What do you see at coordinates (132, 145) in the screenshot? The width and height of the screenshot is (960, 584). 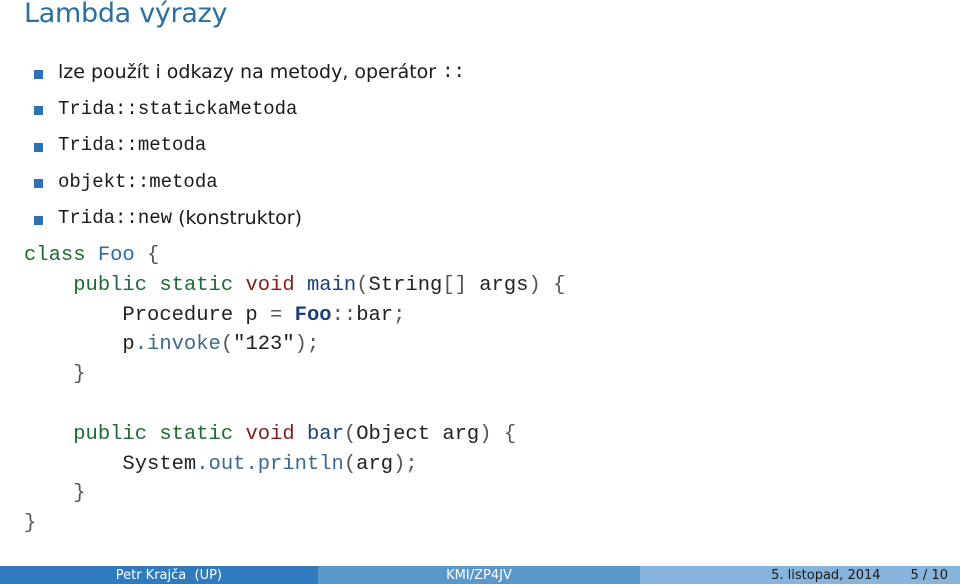 I see `bullet-text: Trida::metoda` at bounding box center [132, 145].